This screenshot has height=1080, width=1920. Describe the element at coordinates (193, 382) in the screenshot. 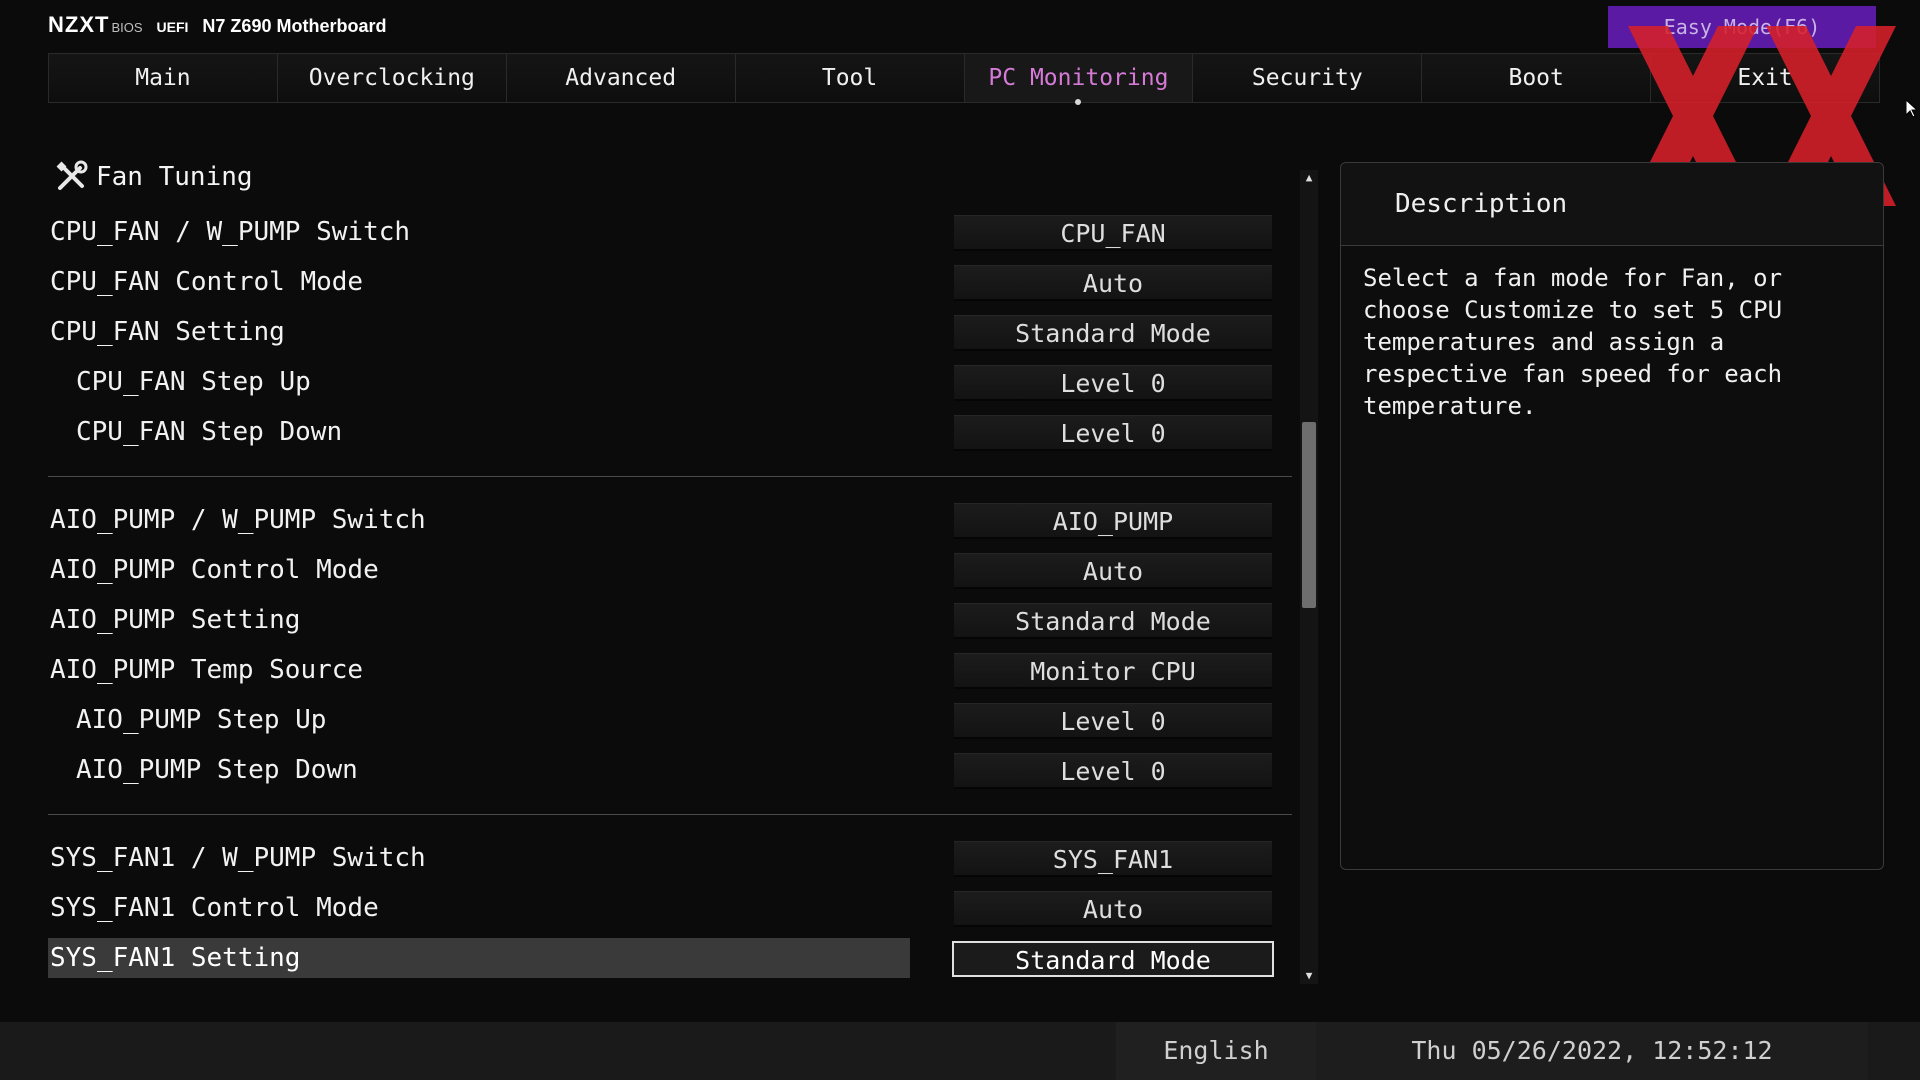

I see `setting-label: CPU_FAN Step Up` at that location.